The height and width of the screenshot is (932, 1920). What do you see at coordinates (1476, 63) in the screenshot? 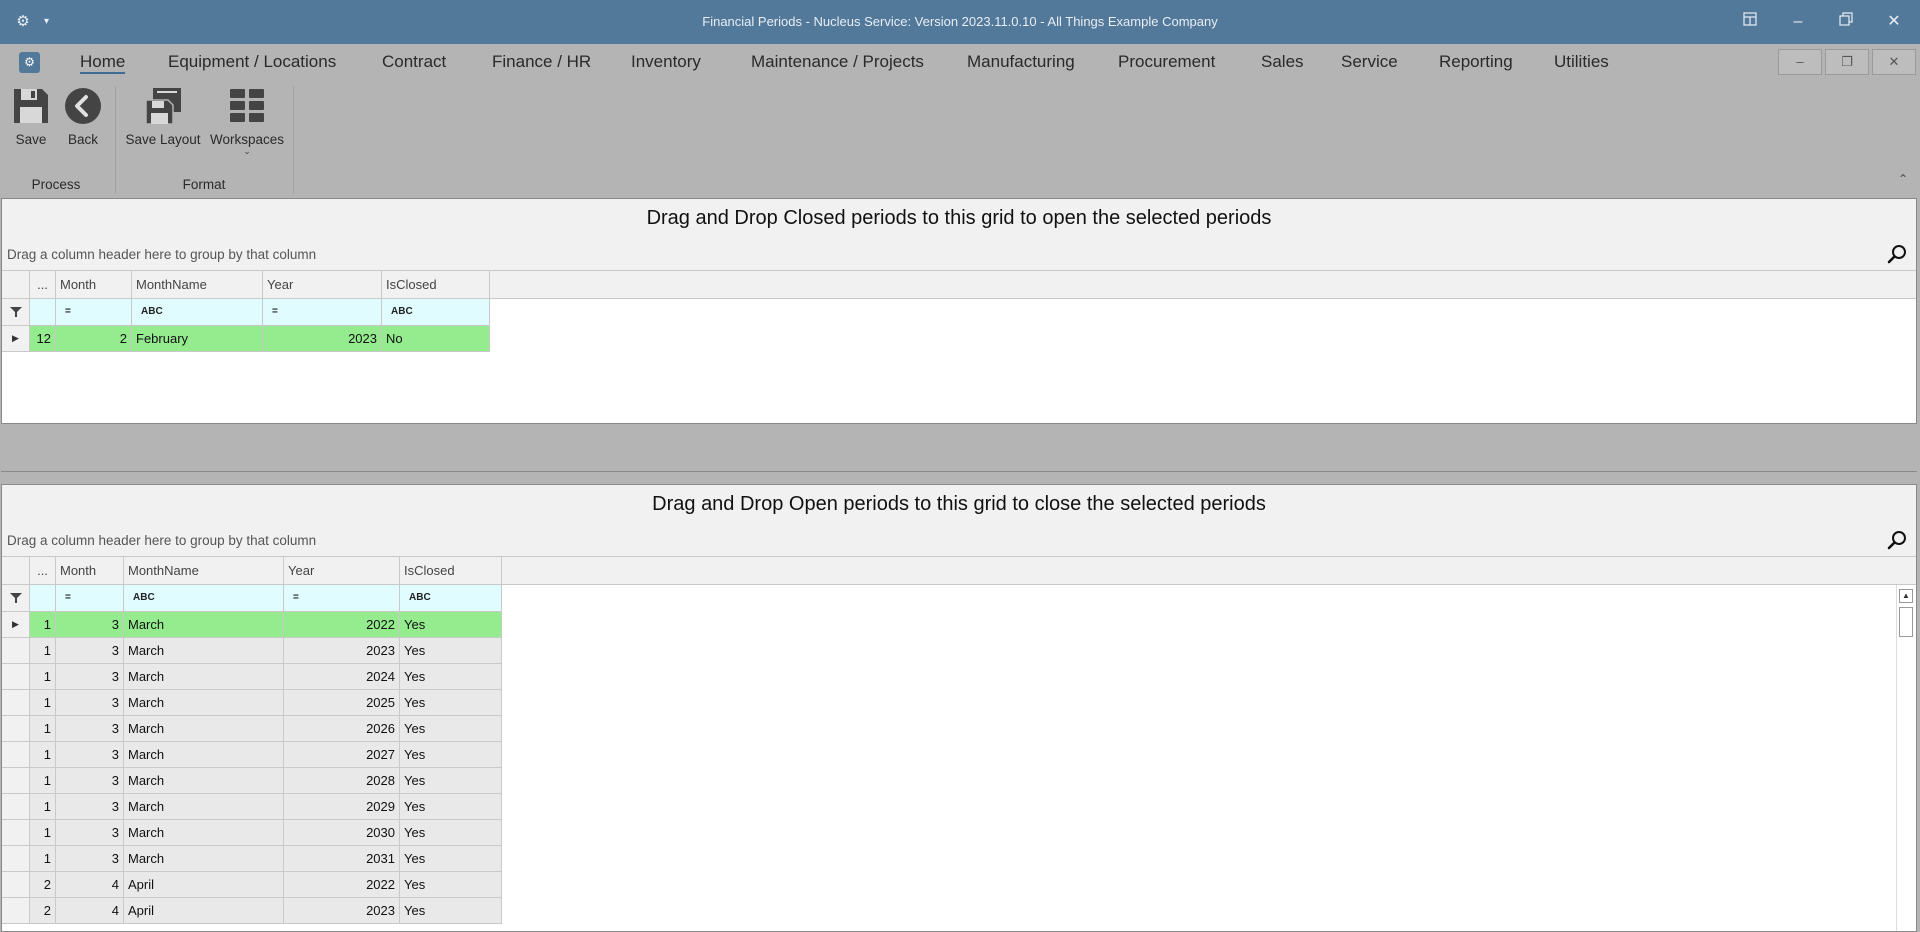
I see `tab-reporting: Reporting` at bounding box center [1476, 63].